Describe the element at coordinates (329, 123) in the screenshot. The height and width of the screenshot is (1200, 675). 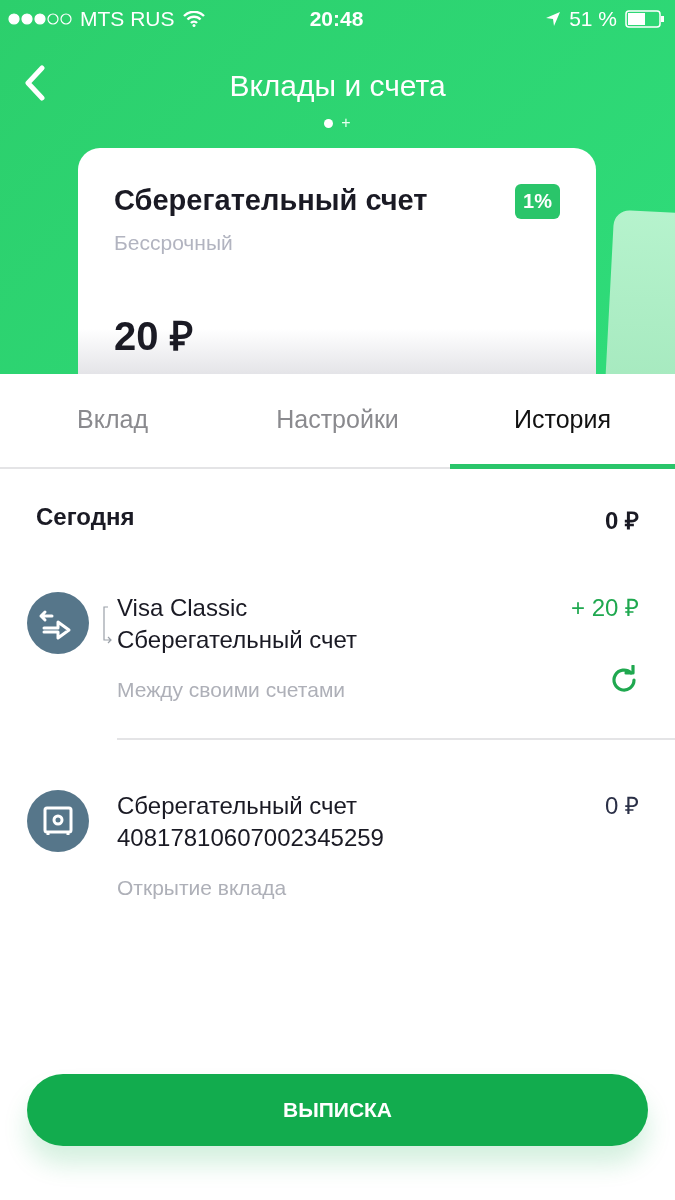
I see `page-dot-icon` at that location.